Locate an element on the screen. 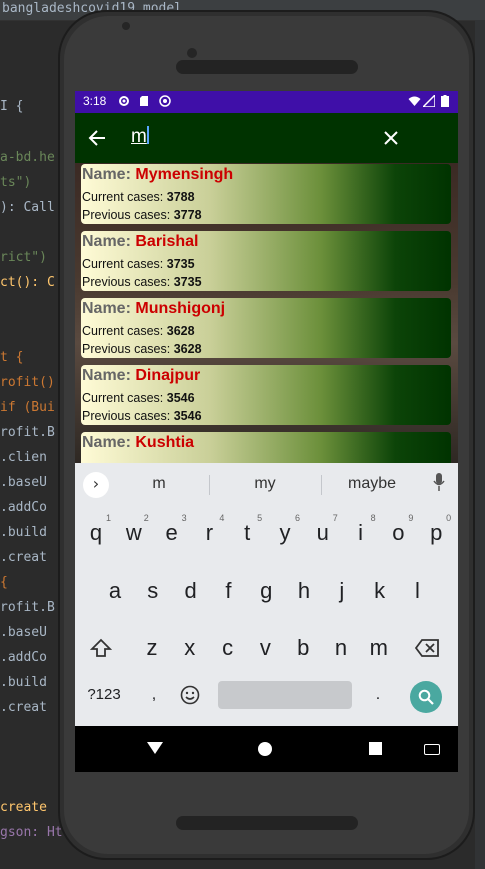  key-v: v is located at coordinates (265, 648).